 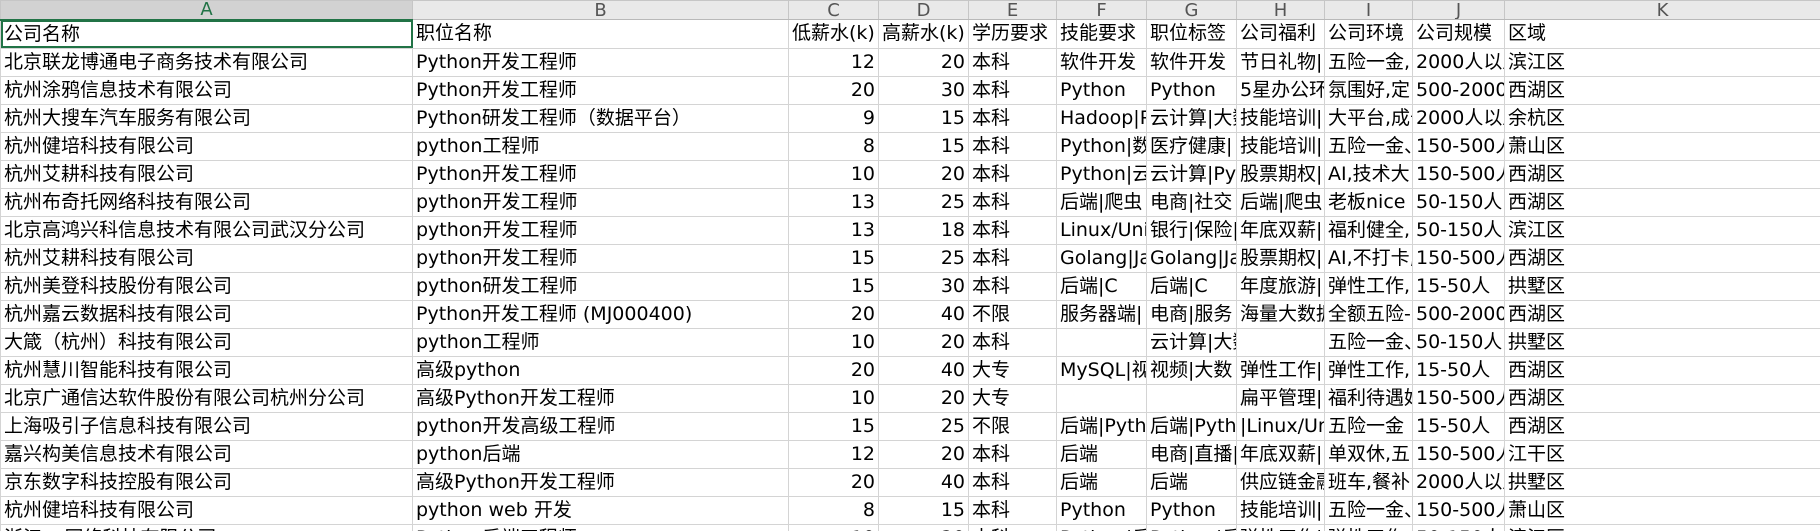 I want to click on table-cell: 后端|爬虫, so click(x=1101, y=202).